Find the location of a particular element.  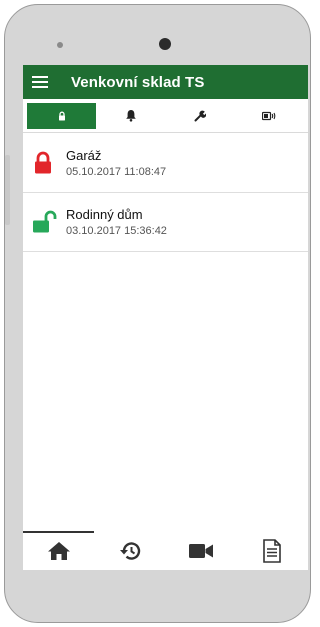

nav-documents is located at coordinates (272, 550).